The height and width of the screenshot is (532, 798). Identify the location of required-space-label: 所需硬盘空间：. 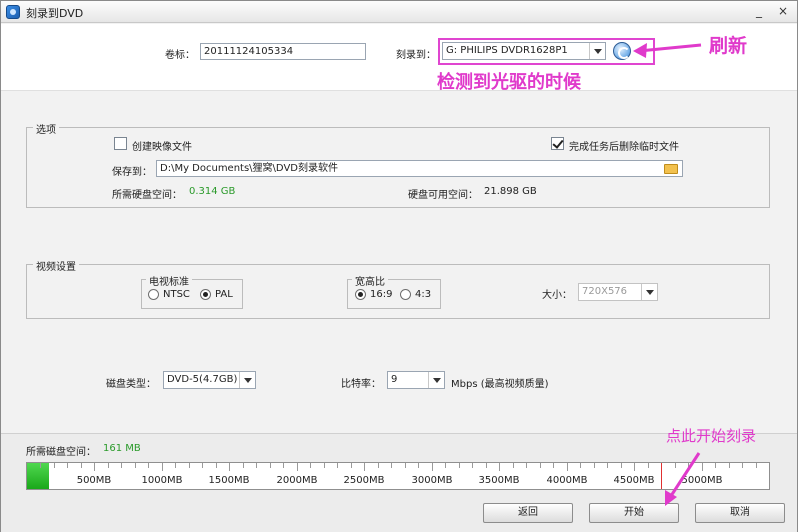
(147, 195).